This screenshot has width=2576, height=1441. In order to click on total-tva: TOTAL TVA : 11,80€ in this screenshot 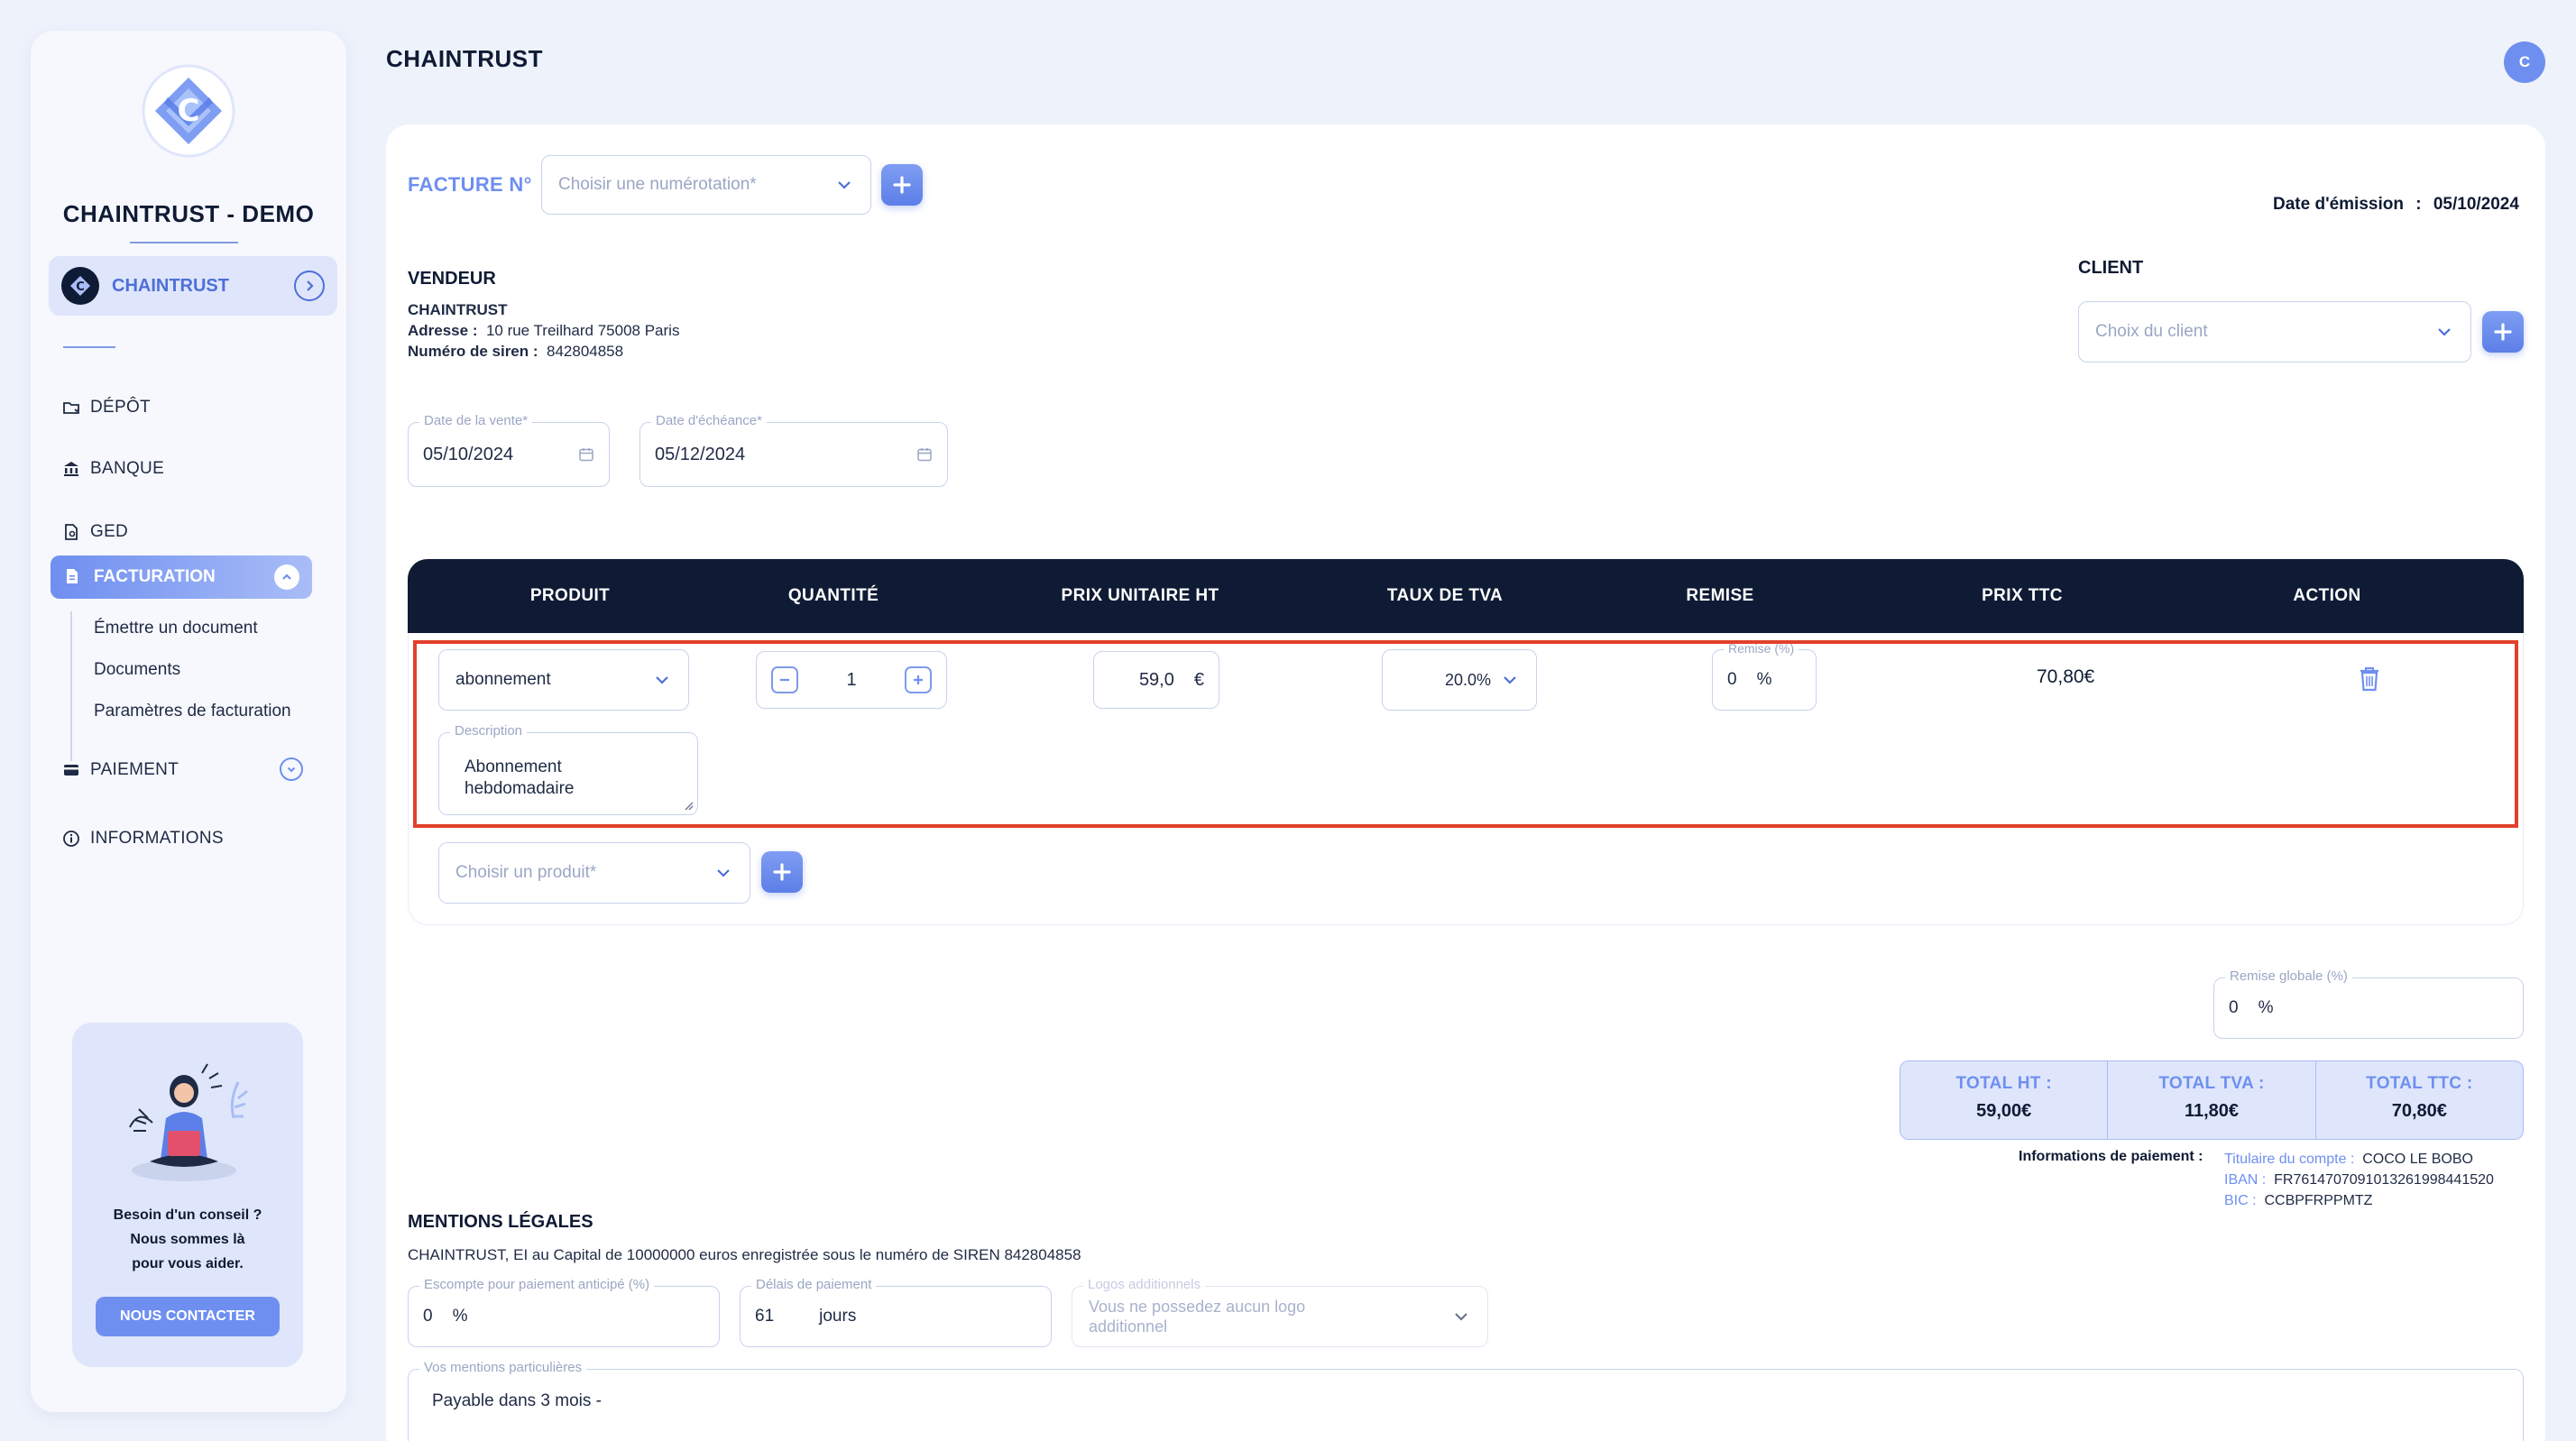, I will do `click(2212, 1100)`.